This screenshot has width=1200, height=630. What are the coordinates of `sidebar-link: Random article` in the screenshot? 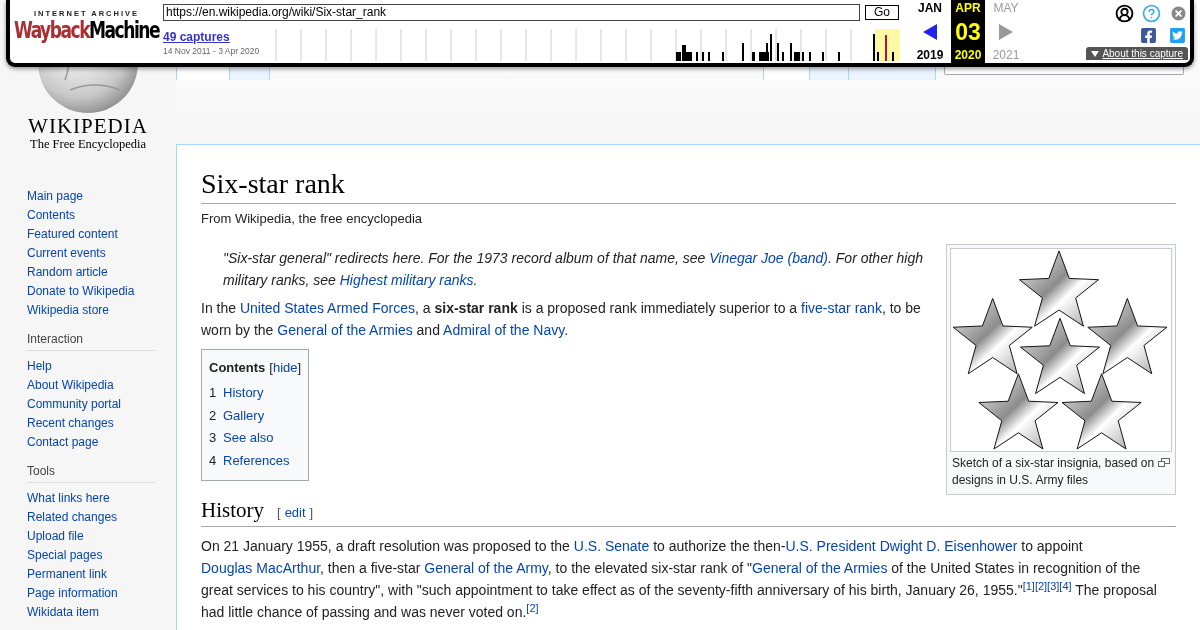 It's located at (67, 272).